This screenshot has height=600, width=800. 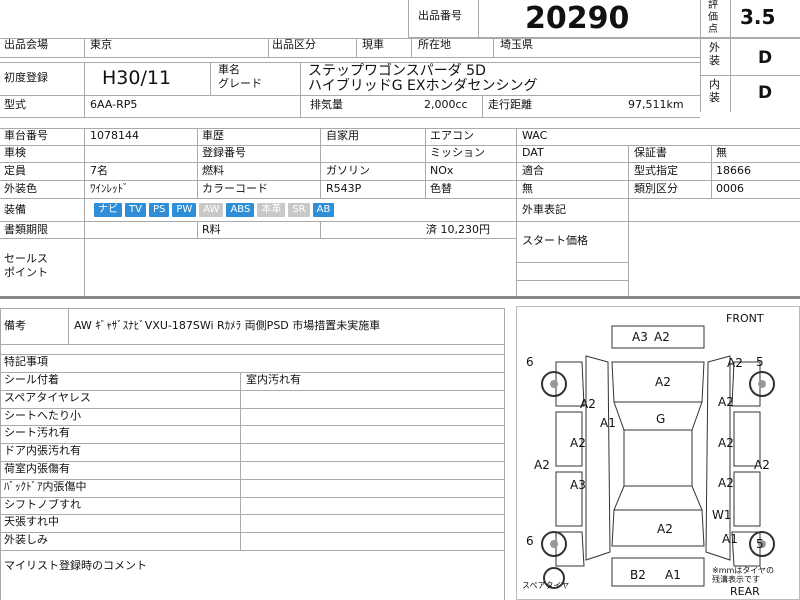 What do you see at coordinates (348, 171) in the screenshot?
I see `fuel: ガソリン` at bounding box center [348, 171].